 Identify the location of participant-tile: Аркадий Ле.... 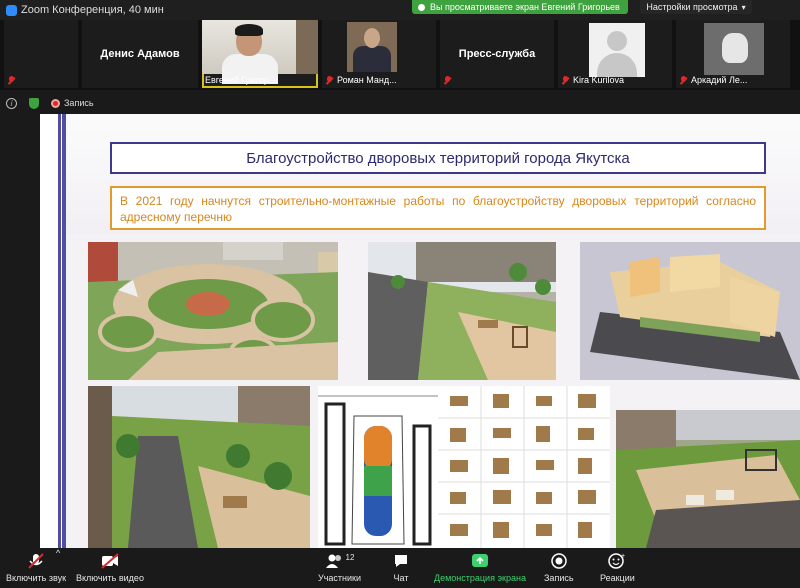
(733, 54).